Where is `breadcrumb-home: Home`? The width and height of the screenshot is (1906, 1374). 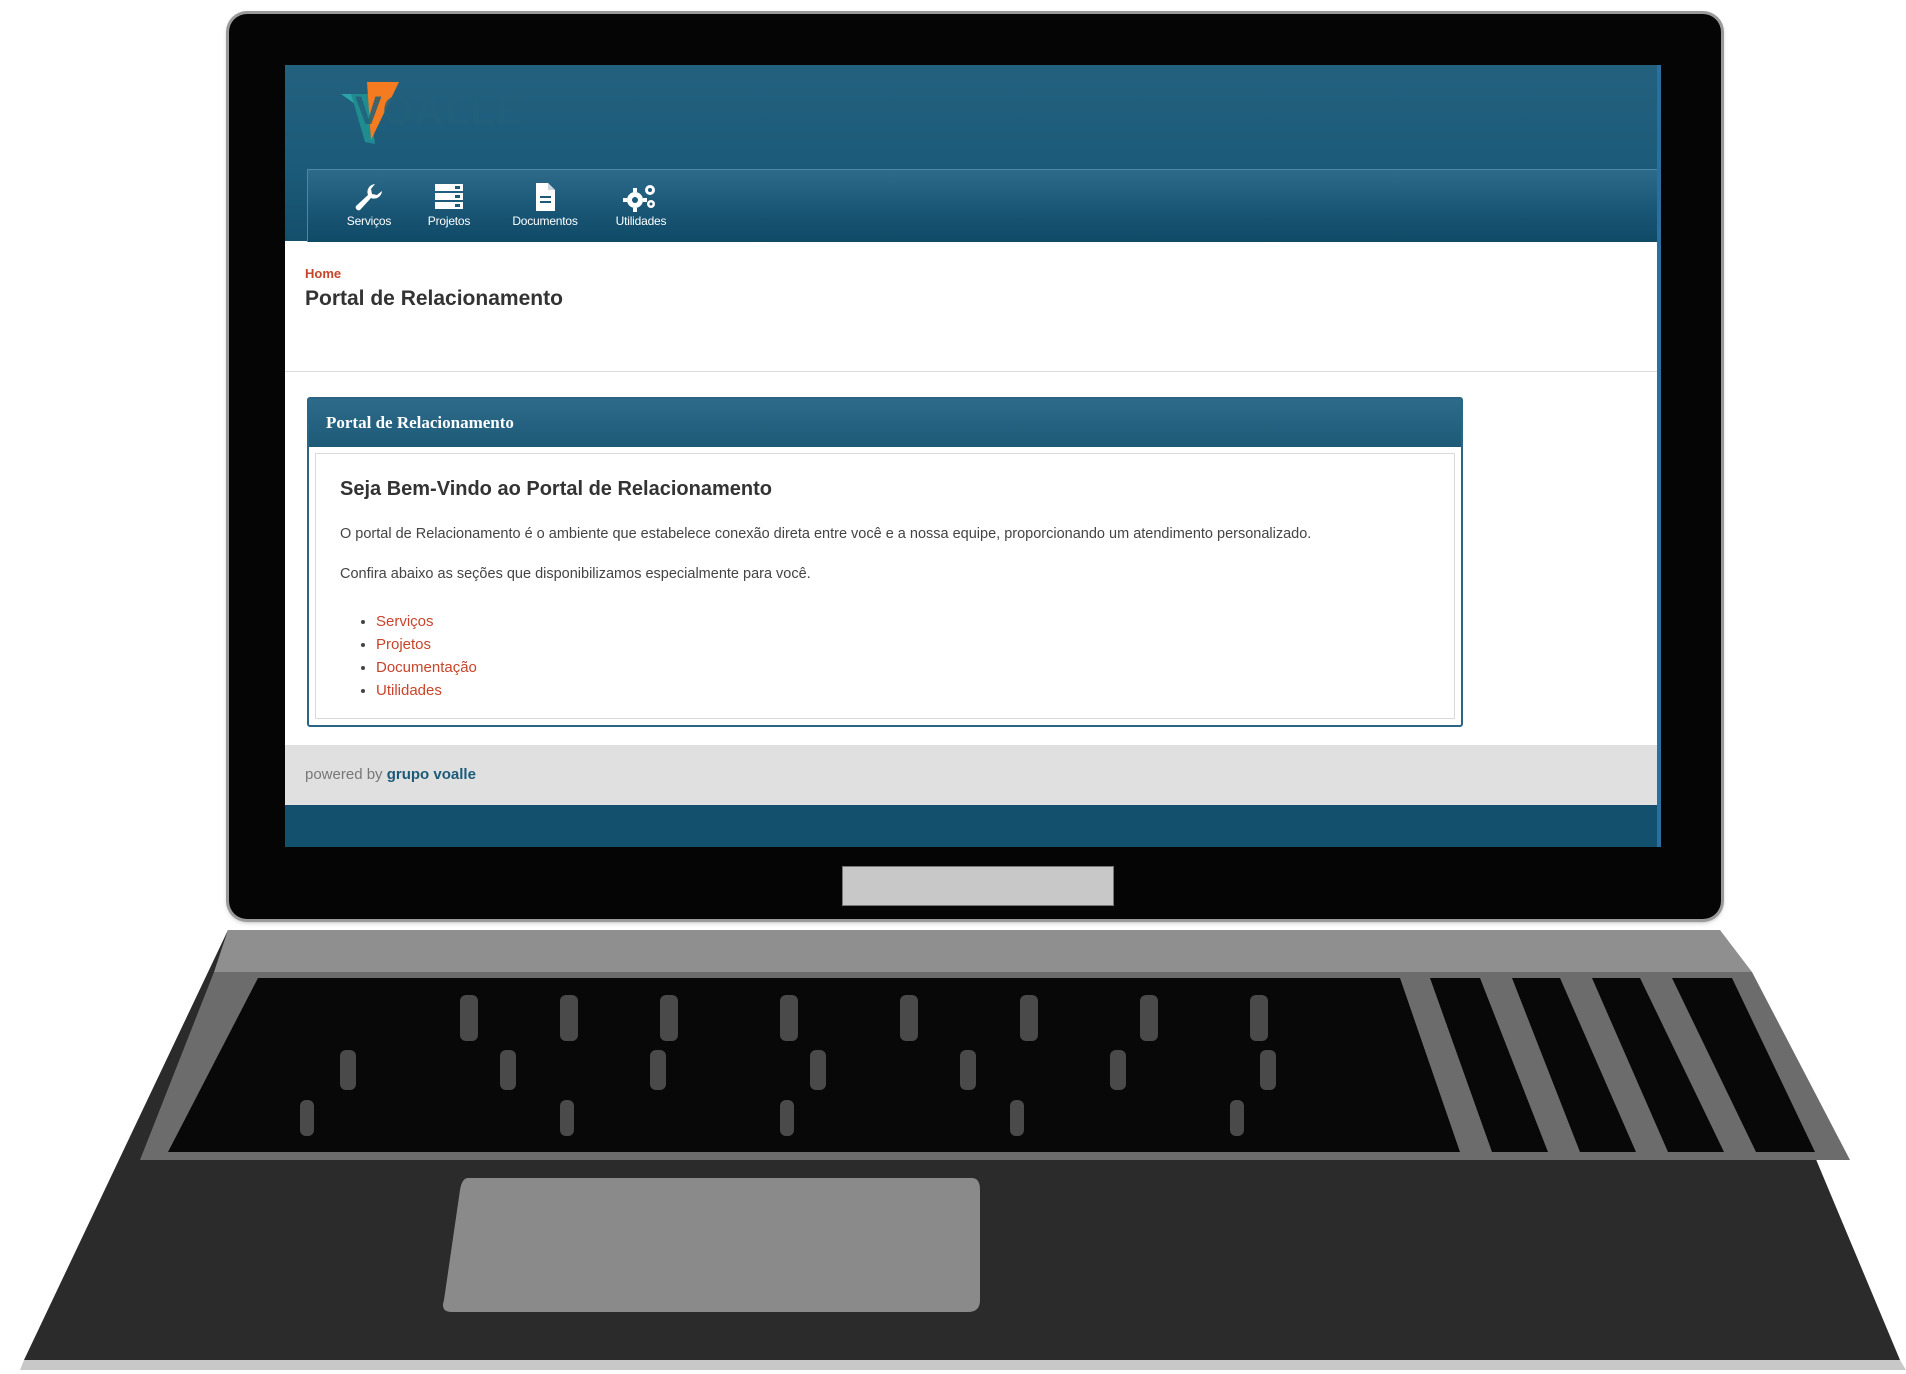 breadcrumb-home: Home is located at coordinates (323, 273).